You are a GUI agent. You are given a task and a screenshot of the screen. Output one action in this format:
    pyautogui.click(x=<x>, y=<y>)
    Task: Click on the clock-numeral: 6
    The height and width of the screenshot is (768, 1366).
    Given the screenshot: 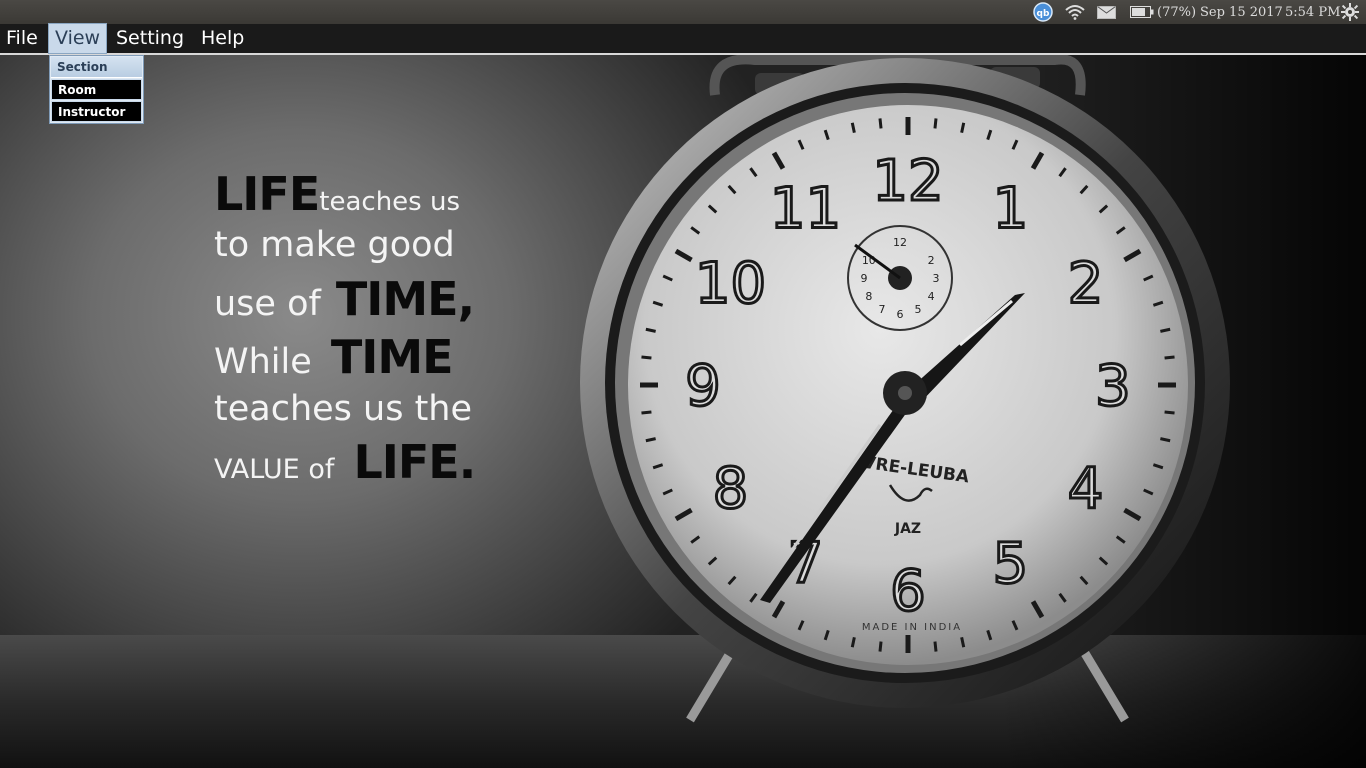 What is the action you would take?
    pyautogui.click(x=908, y=591)
    